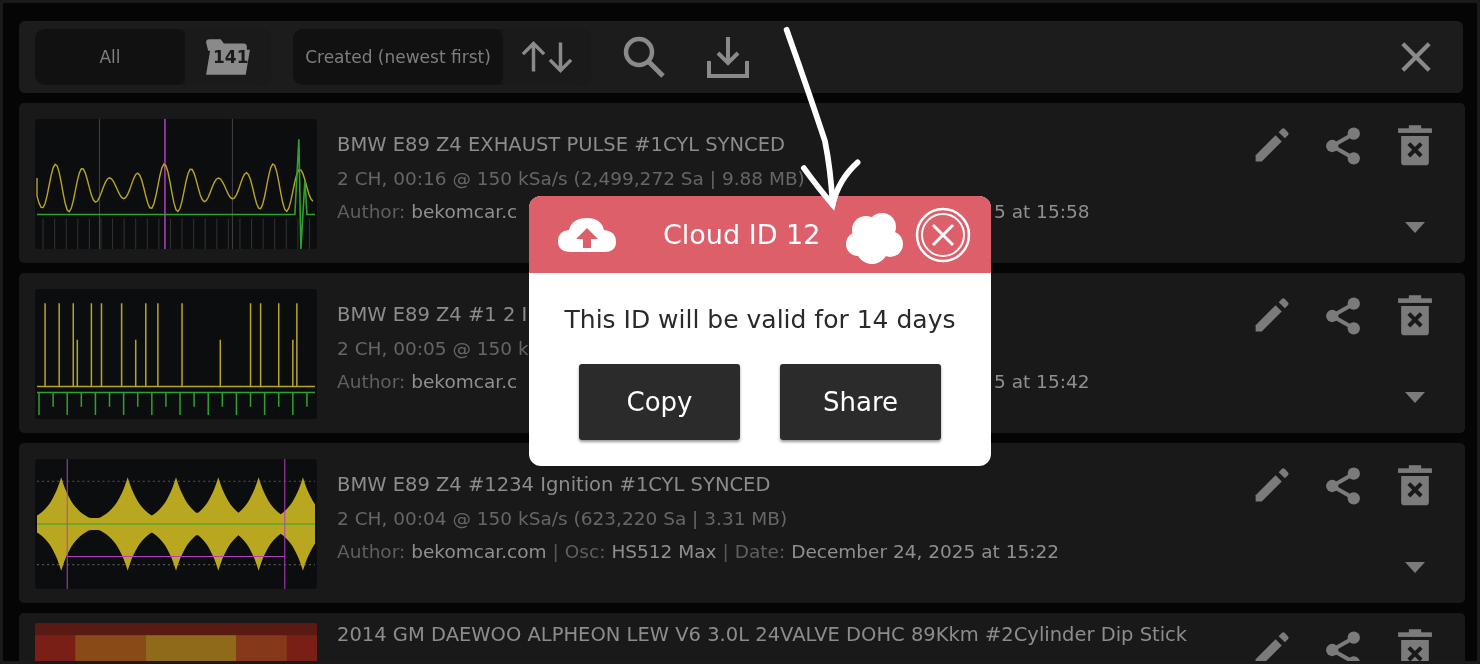  Describe the element at coordinates (742, 234) in the screenshot. I see `dialog-title: Cloud ID 12` at that location.